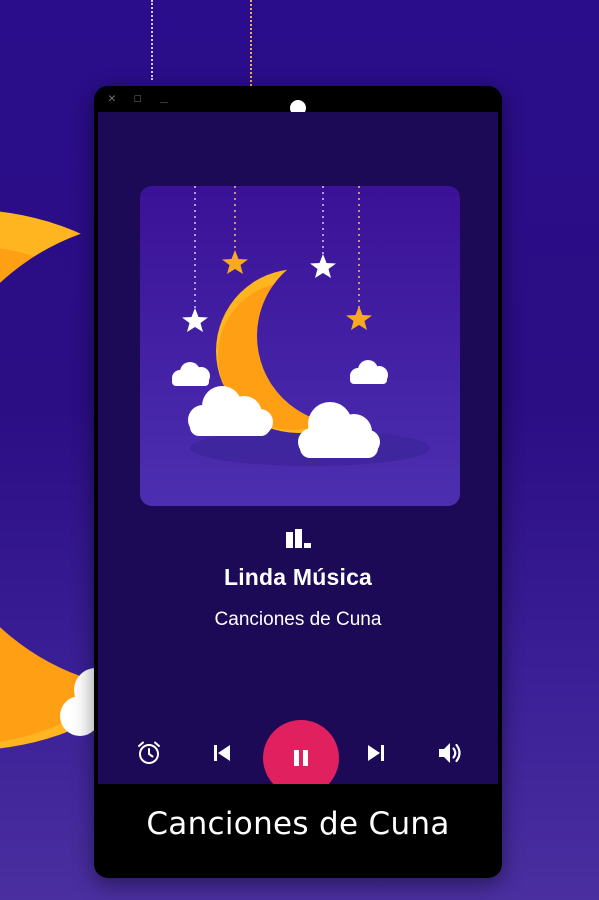 The width and height of the screenshot is (599, 900). I want to click on next-button, so click(376, 753).